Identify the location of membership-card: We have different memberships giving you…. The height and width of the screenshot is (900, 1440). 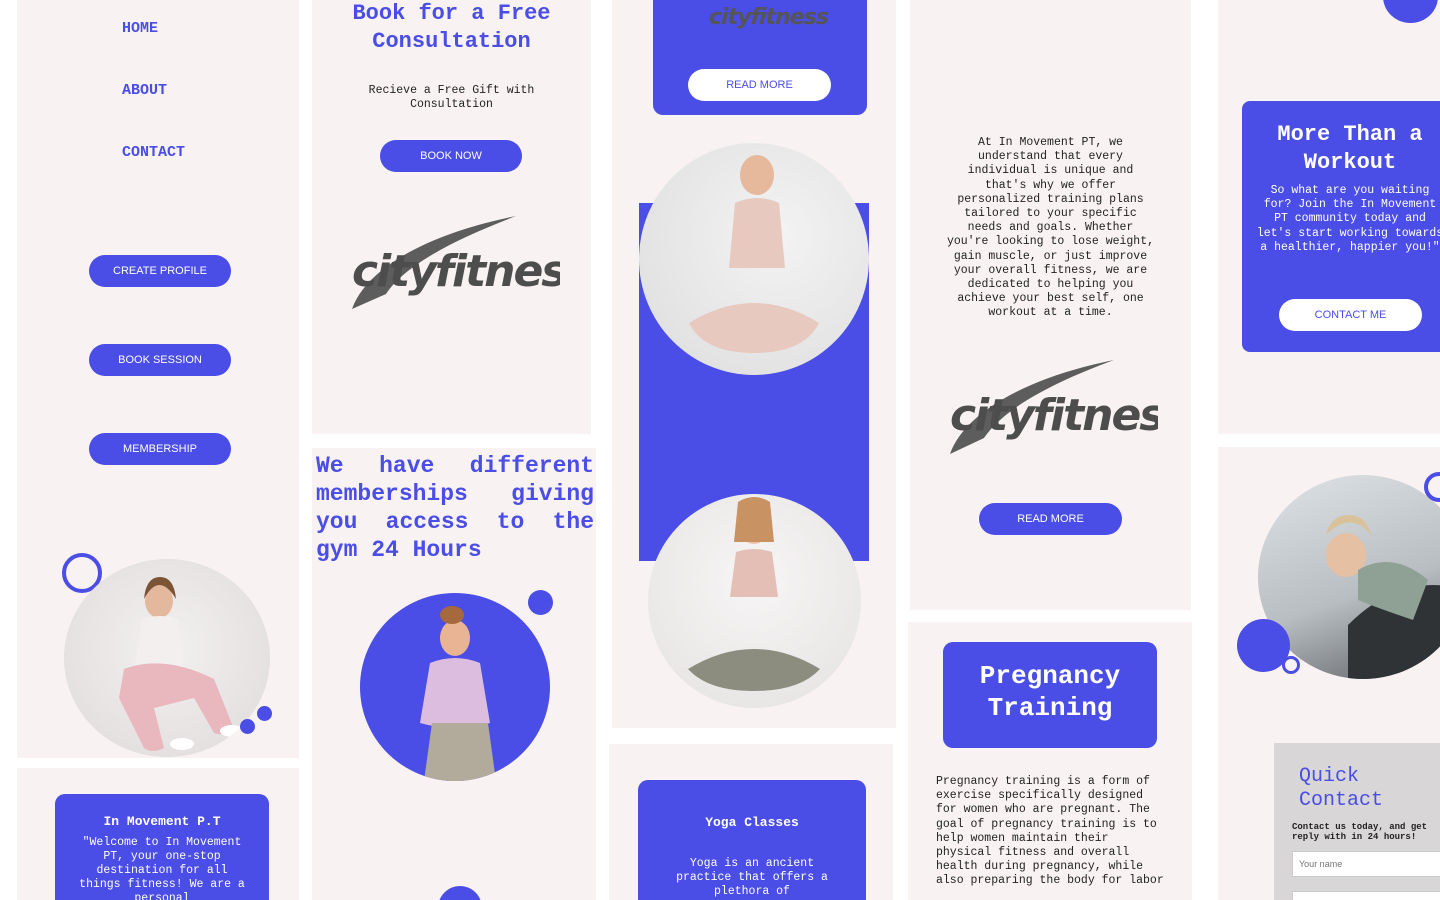
(454, 674).